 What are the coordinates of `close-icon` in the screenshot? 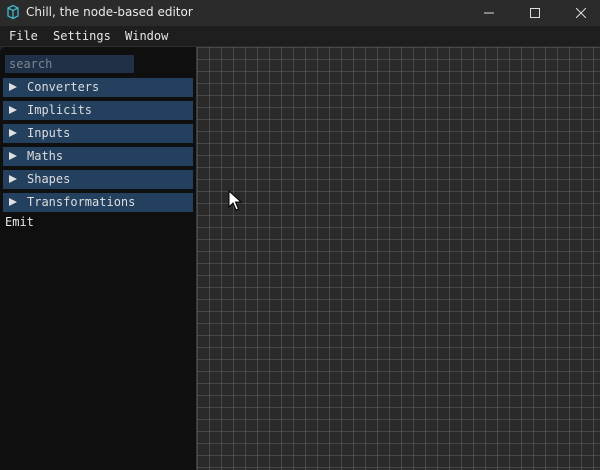 It's located at (581, 13).